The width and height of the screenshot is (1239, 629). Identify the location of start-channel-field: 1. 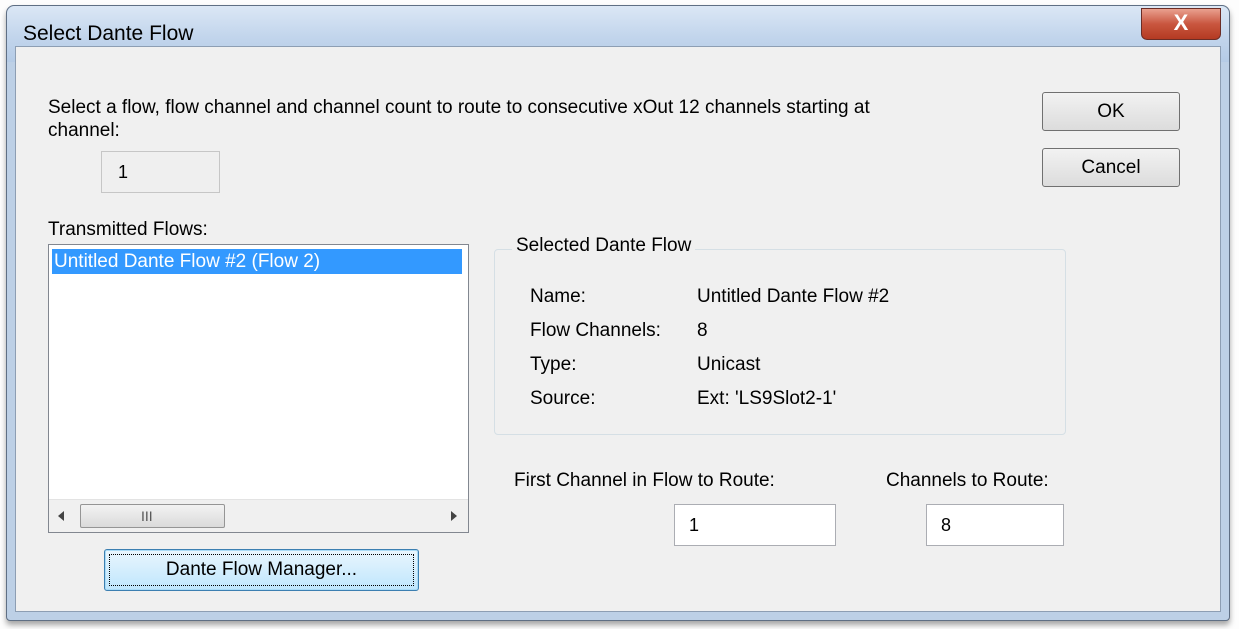
(160, 172).